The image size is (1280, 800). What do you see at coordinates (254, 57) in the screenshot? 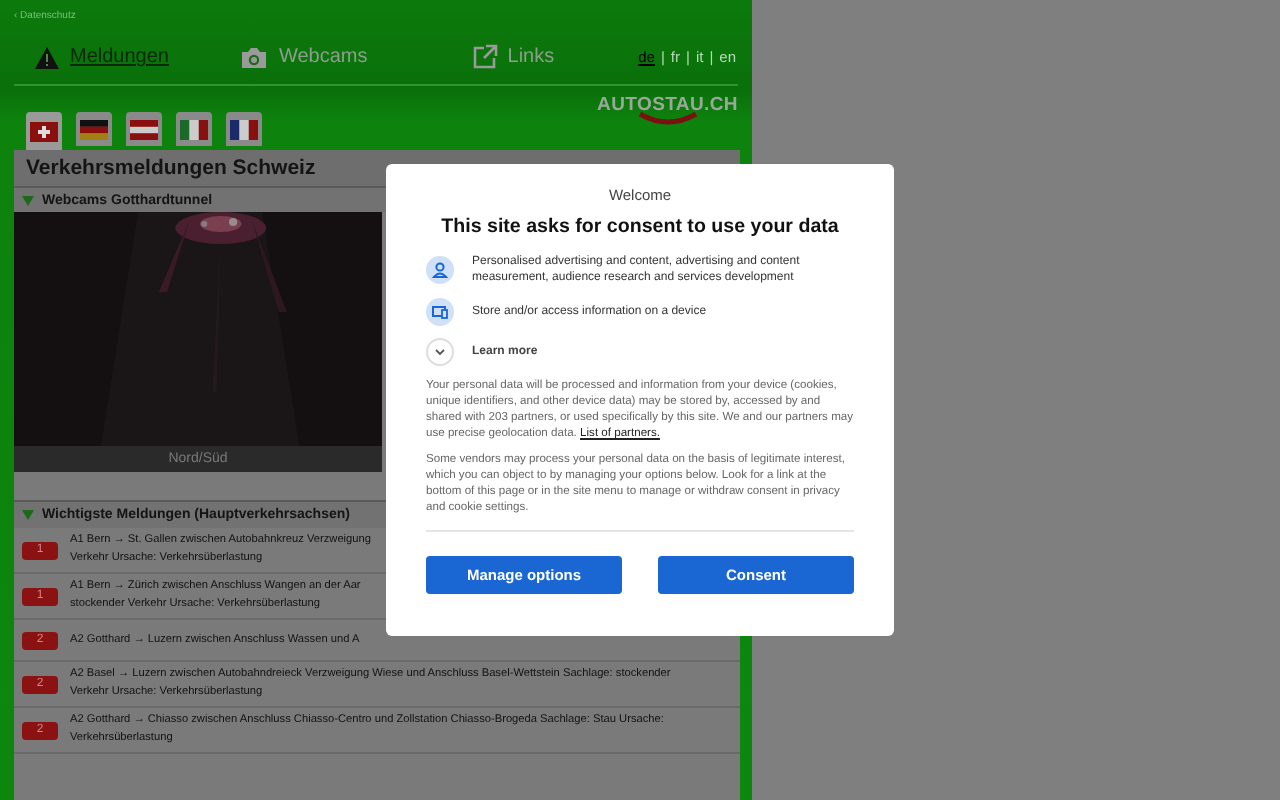
I see `camera-icon` at bounding box center [254, 57].